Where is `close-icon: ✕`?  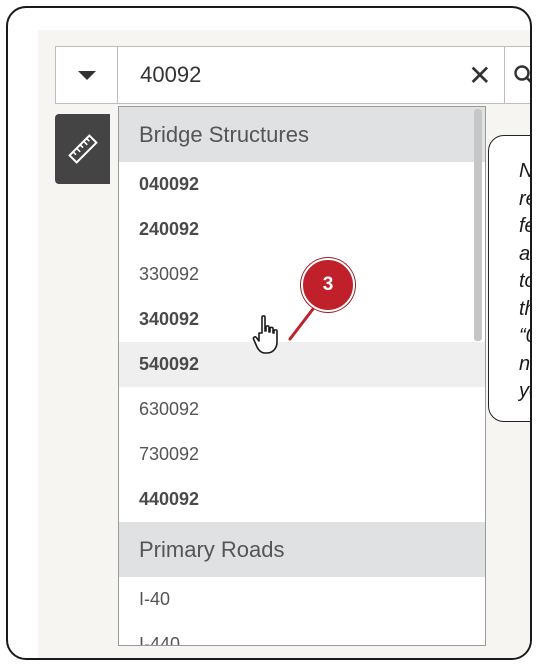
close-icon: ✕ is located at coordinates (480, 75).